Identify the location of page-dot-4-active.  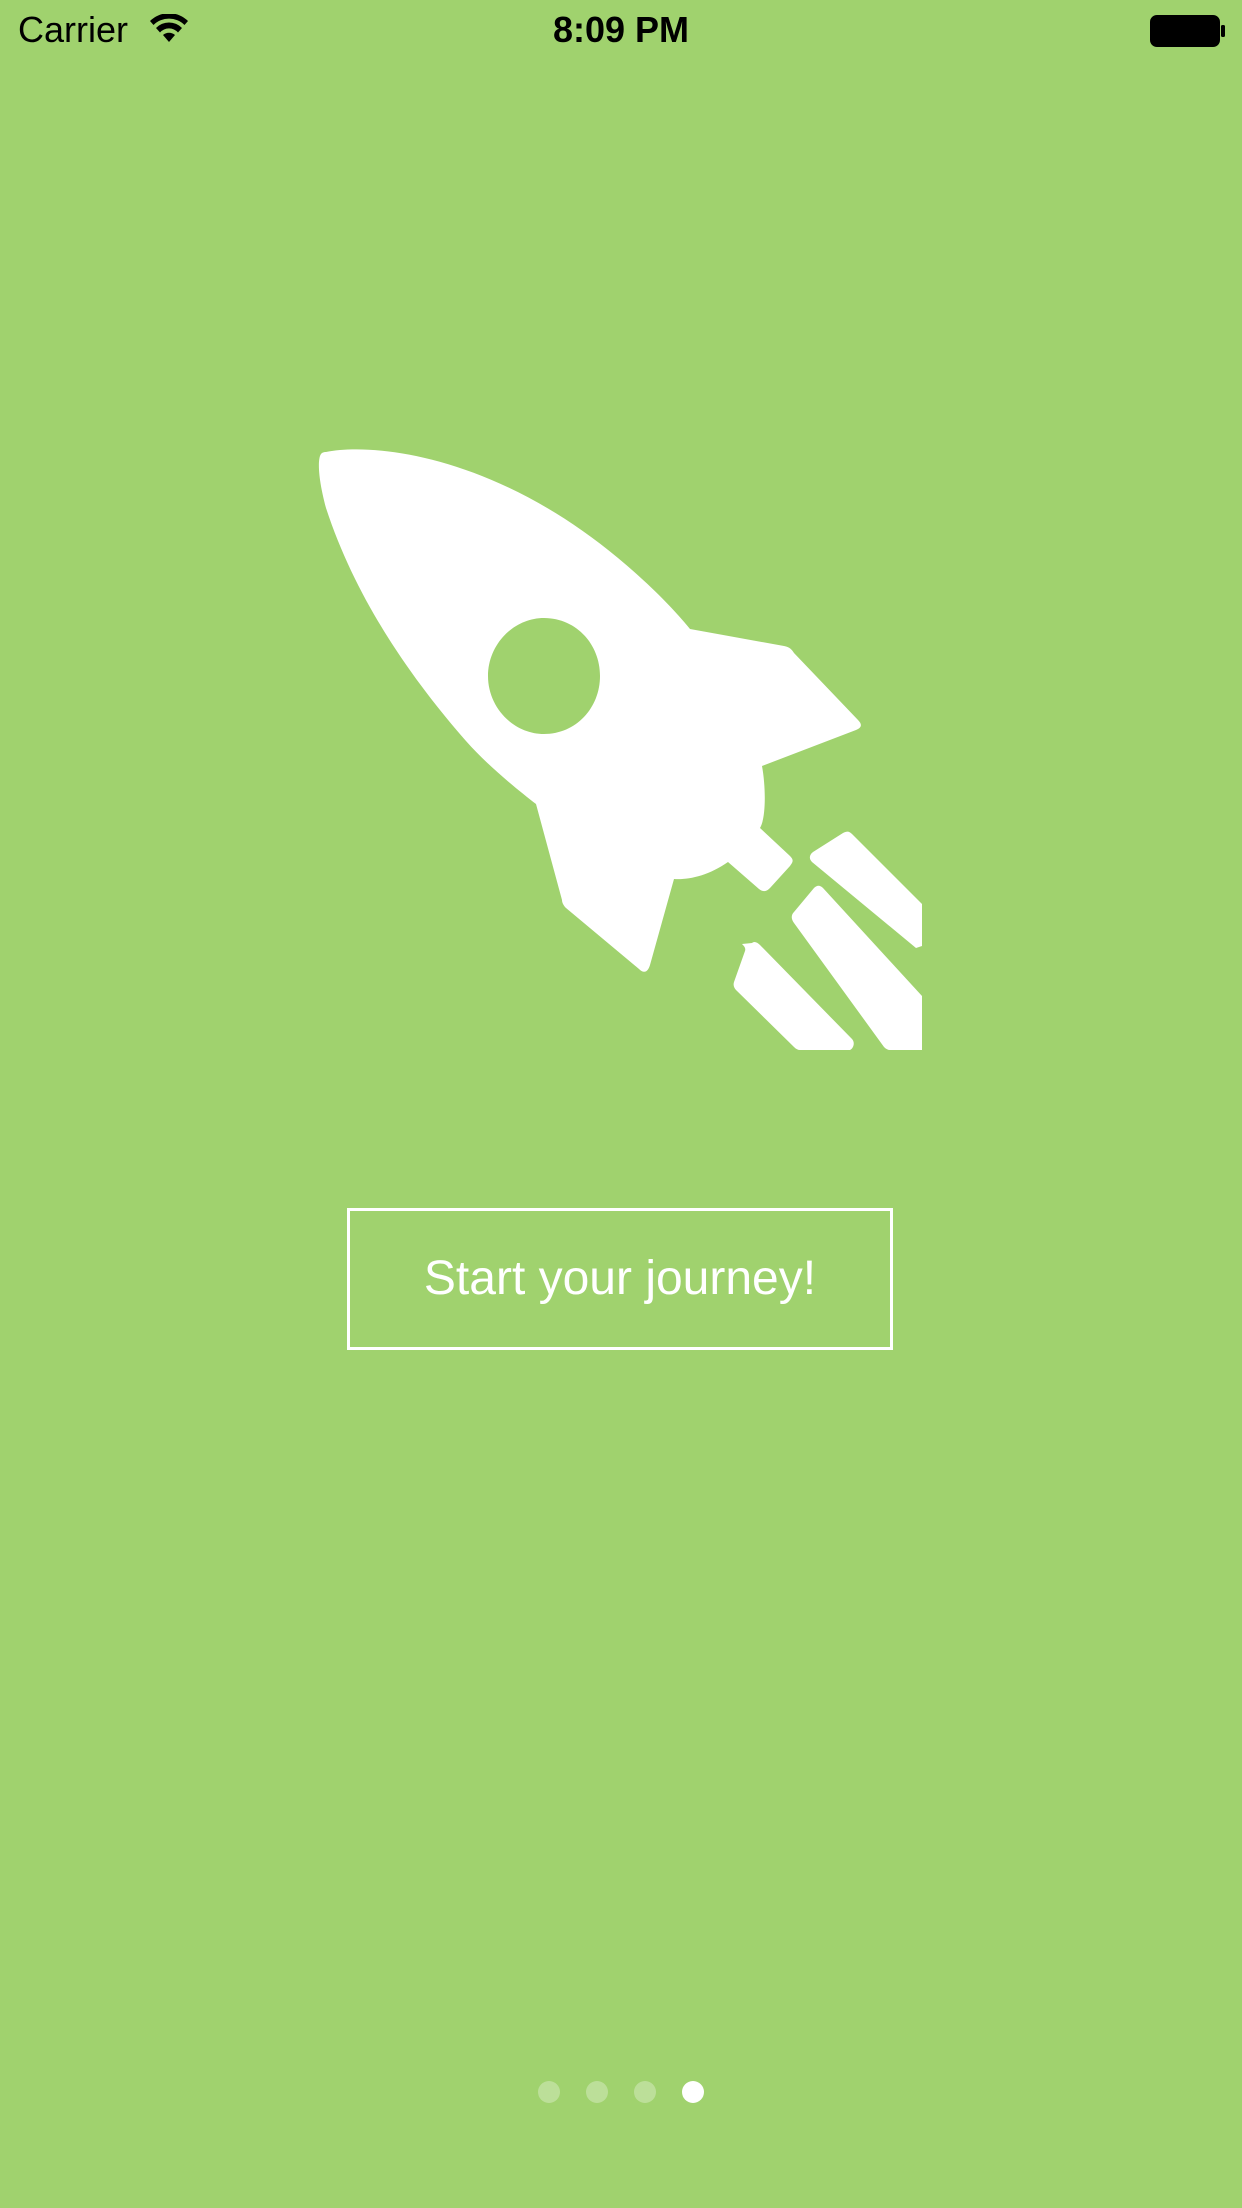
(693, 2092).